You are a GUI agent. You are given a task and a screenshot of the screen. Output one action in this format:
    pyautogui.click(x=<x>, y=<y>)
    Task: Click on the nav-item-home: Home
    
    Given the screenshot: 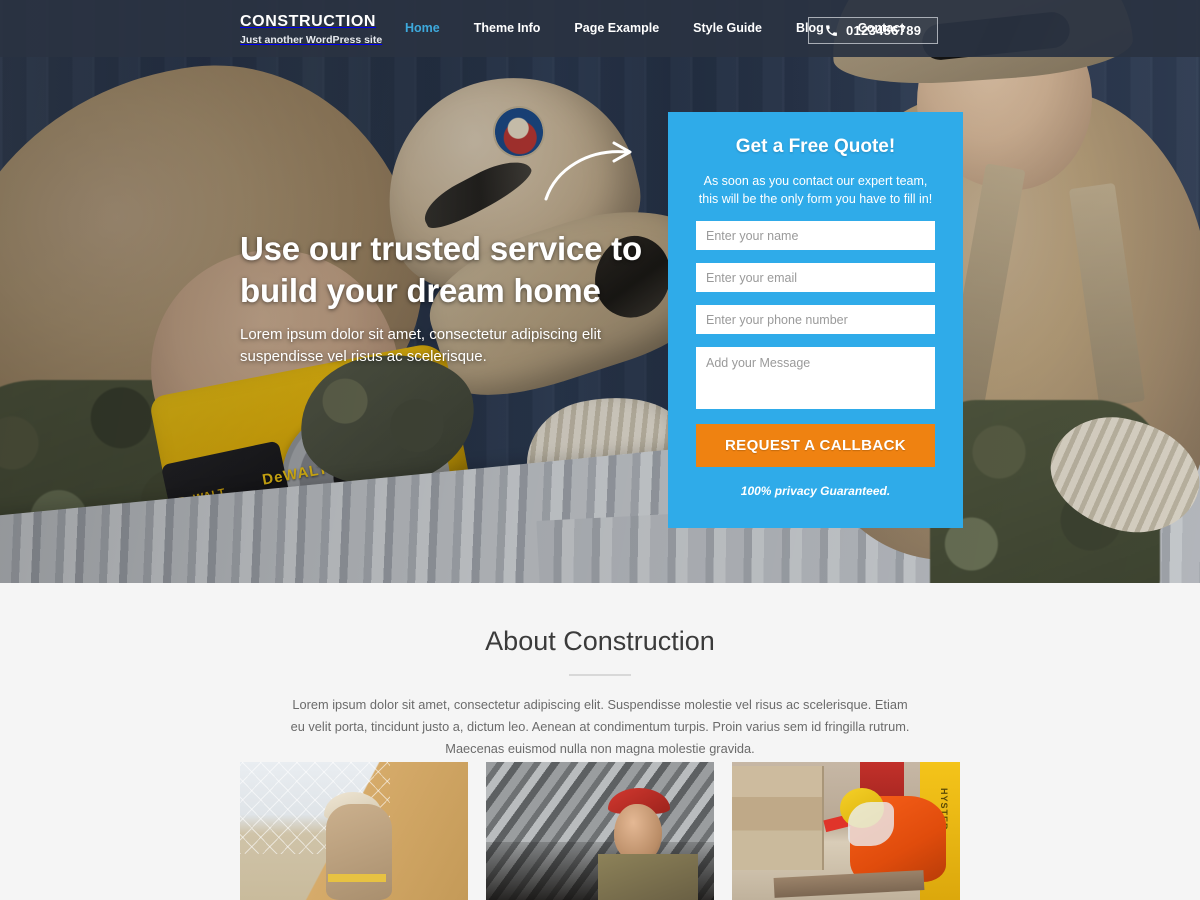 What is the action you would take?
    pyautogui.click(x=422, y=28)
    